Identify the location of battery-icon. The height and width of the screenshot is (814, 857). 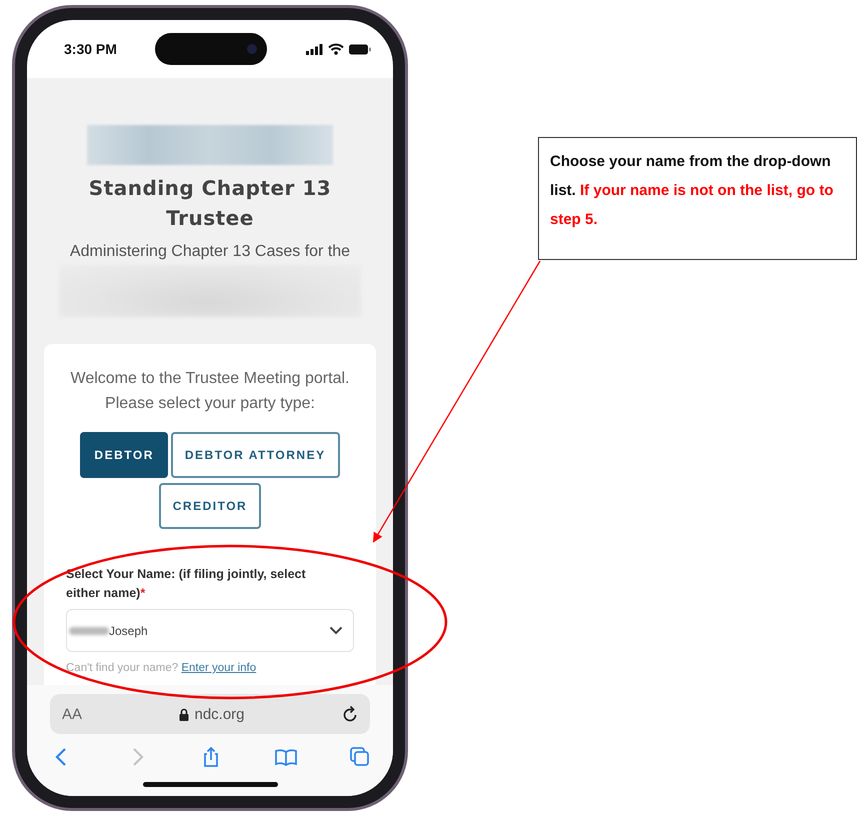
(359, 49).